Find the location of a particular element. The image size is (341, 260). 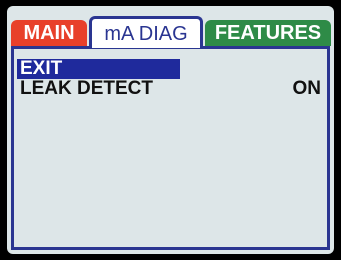

tab-features: FEATURES is located at coordinates (268, 33).